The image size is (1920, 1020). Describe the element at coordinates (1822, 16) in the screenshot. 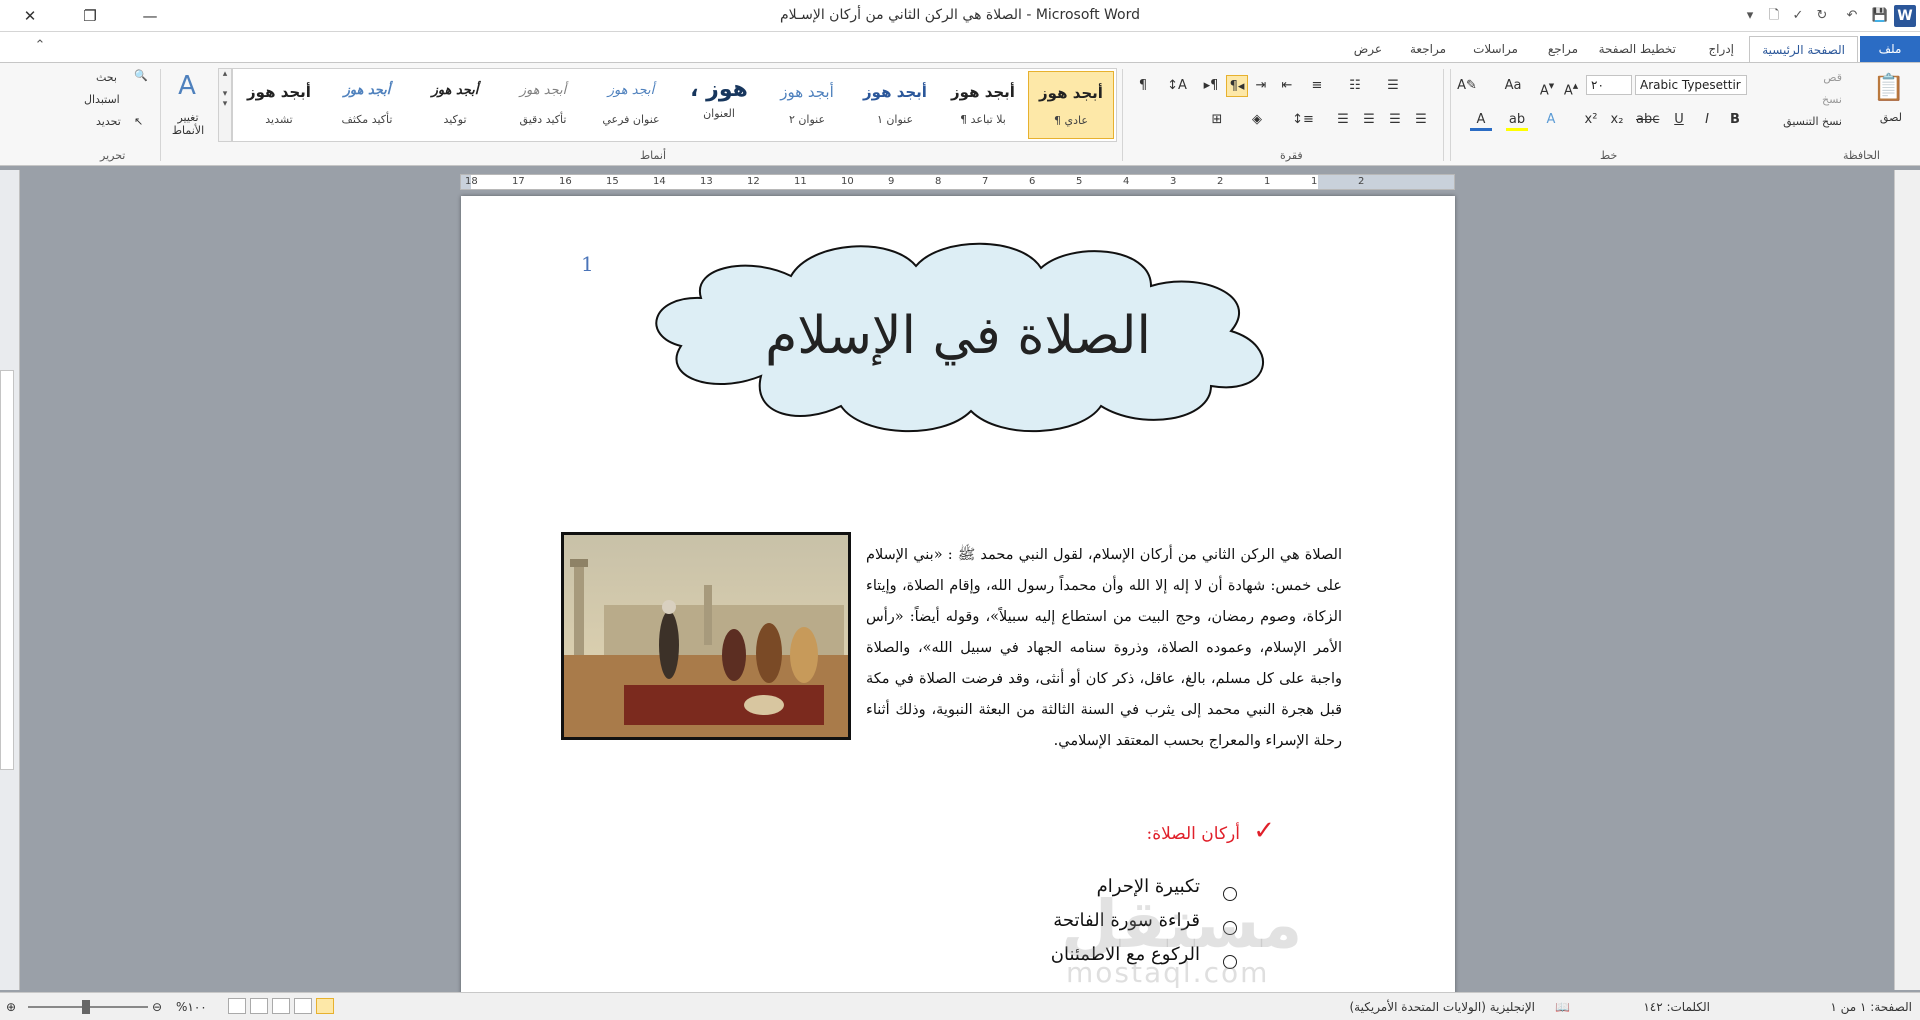

I see `redo-icon: ↻` at that location.